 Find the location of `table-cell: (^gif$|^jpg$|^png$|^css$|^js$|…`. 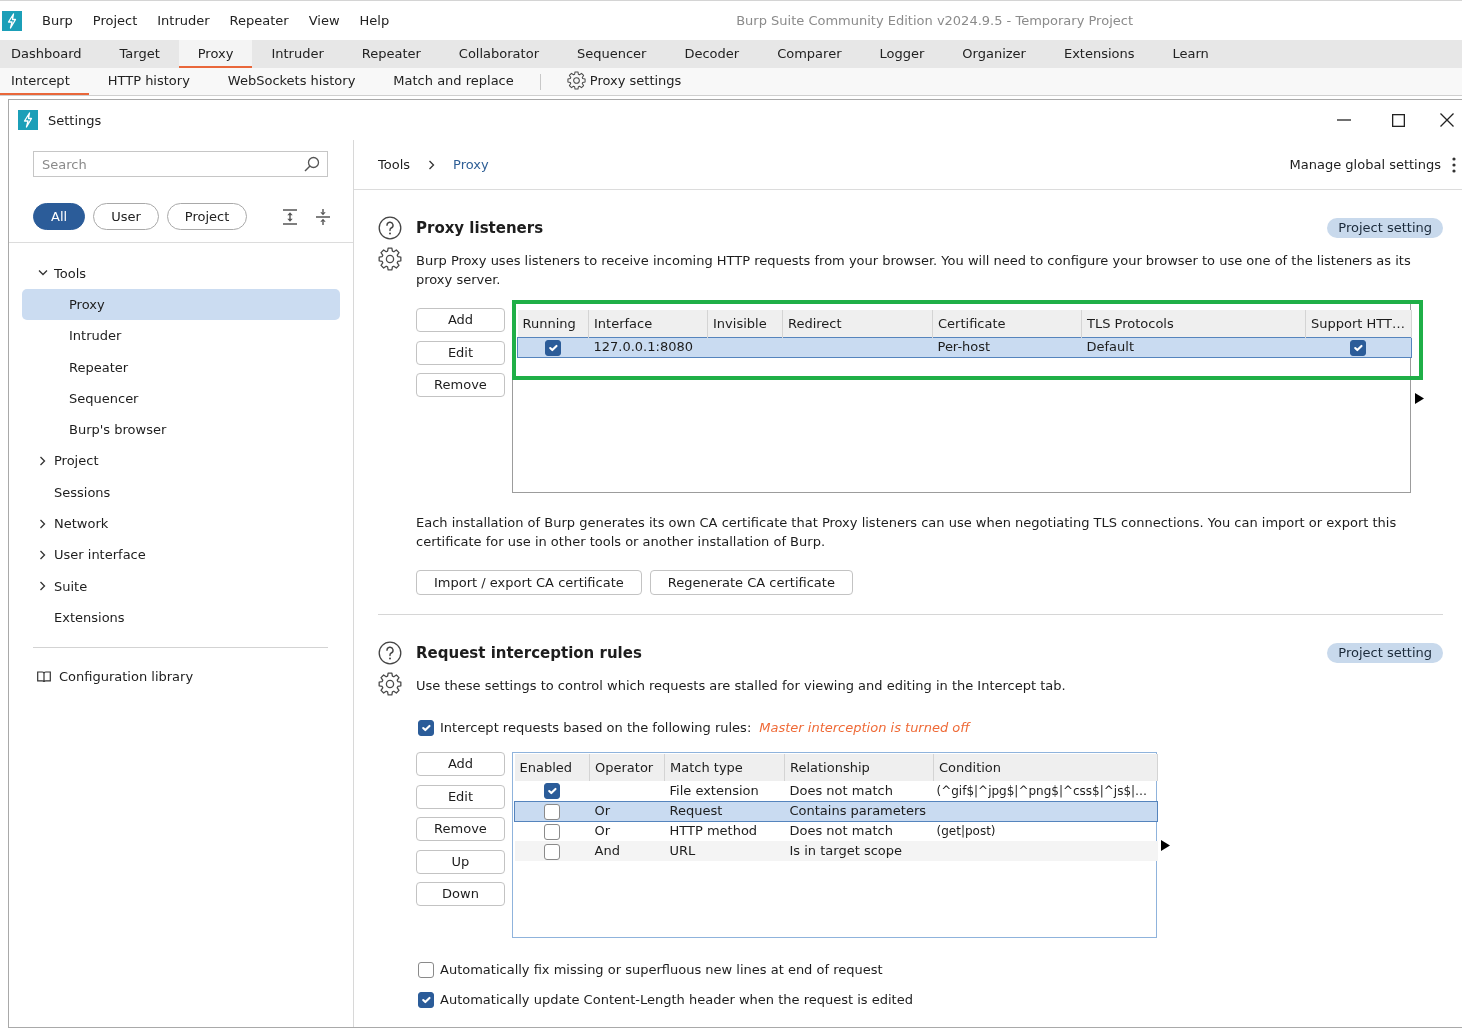

table-cell: (^gif$|^jpg$|^png$|^css$|^js$|… is located at coordinates (1045, 791).